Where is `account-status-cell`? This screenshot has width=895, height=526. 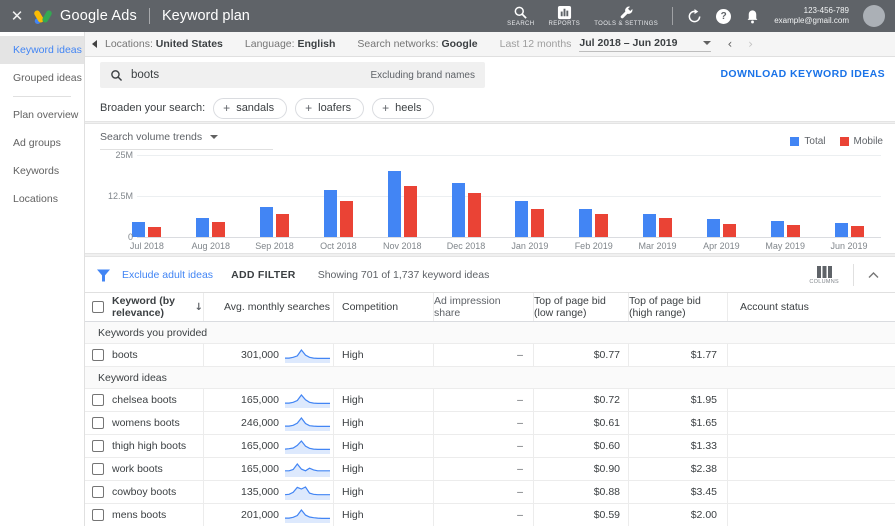 account-status-cell is located at coordinates (811, 400).